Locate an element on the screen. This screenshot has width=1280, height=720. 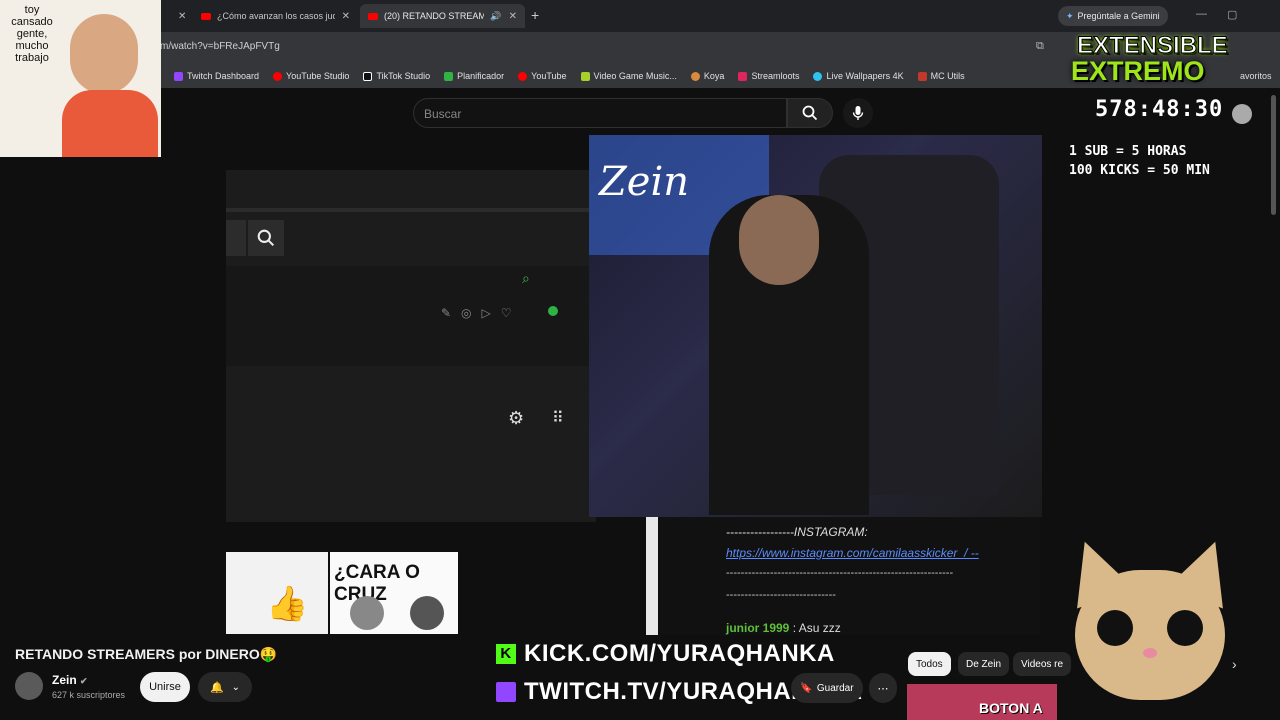
chip-videos: Videos re is located at coordinates (1042, 664).